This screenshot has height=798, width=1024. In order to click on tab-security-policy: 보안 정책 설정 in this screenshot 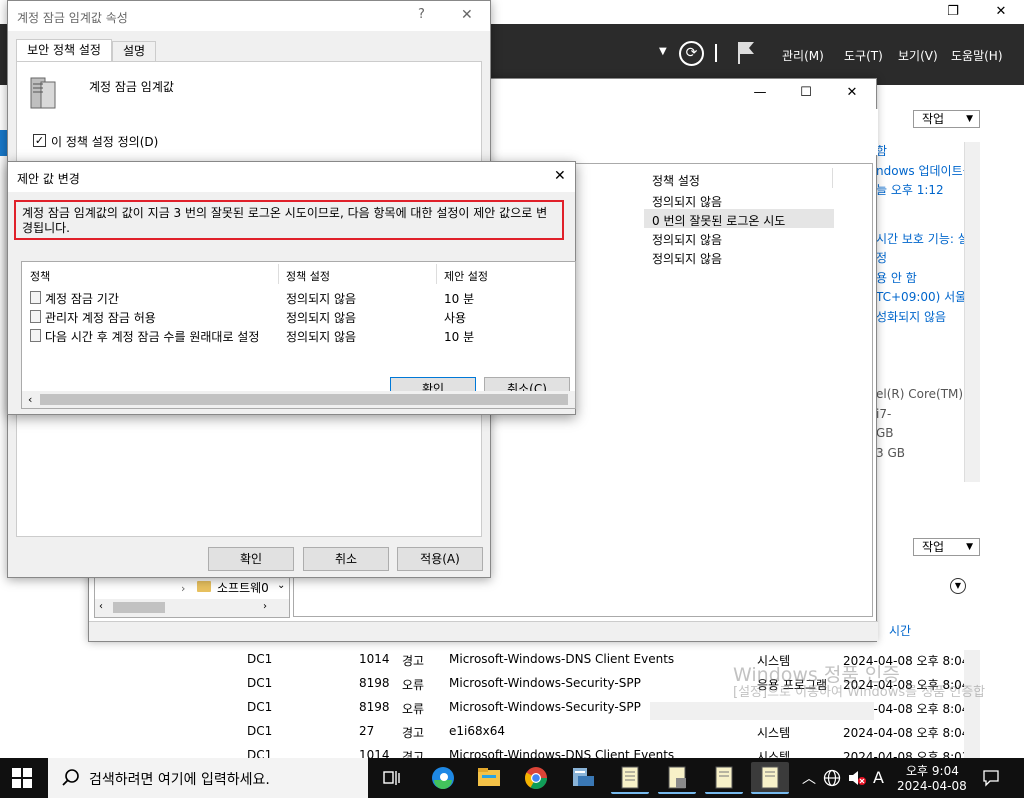, I will do `click(64, 50)`.